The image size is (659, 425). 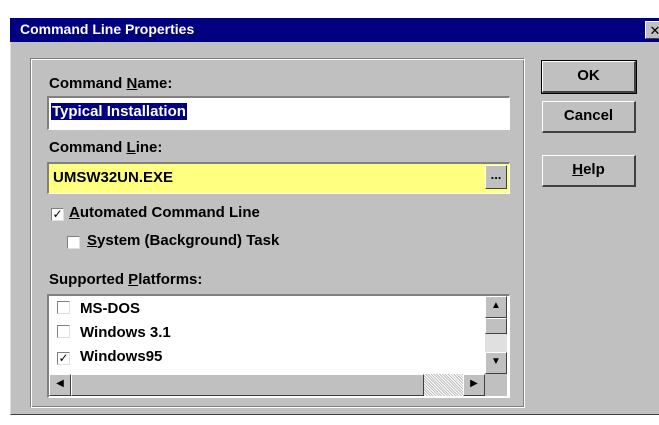 What do you see at coordinates (183, 240) in the screenshot?
I see `system-task-label: System (Background) Task` at bounding box center [183, 240].